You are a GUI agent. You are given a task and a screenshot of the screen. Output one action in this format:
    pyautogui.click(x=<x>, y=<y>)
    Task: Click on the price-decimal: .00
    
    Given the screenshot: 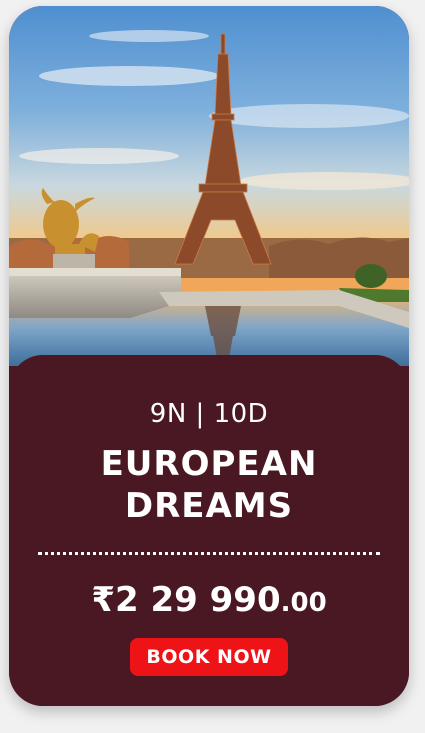 What is the action you would take?
    pyautogui.click(x=303, y=603)
    